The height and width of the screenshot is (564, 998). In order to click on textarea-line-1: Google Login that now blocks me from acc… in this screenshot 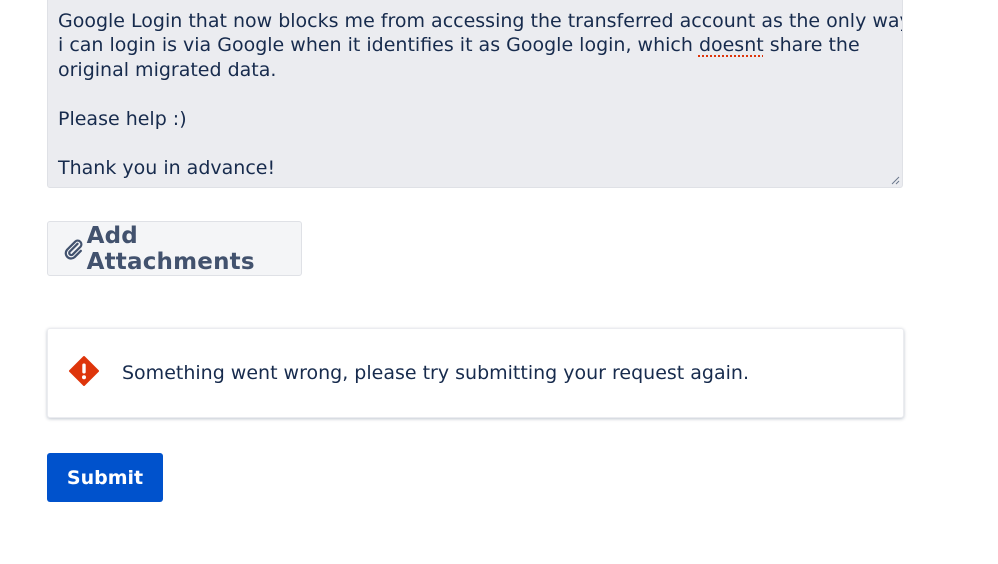, I will do `click(480, 20)`.